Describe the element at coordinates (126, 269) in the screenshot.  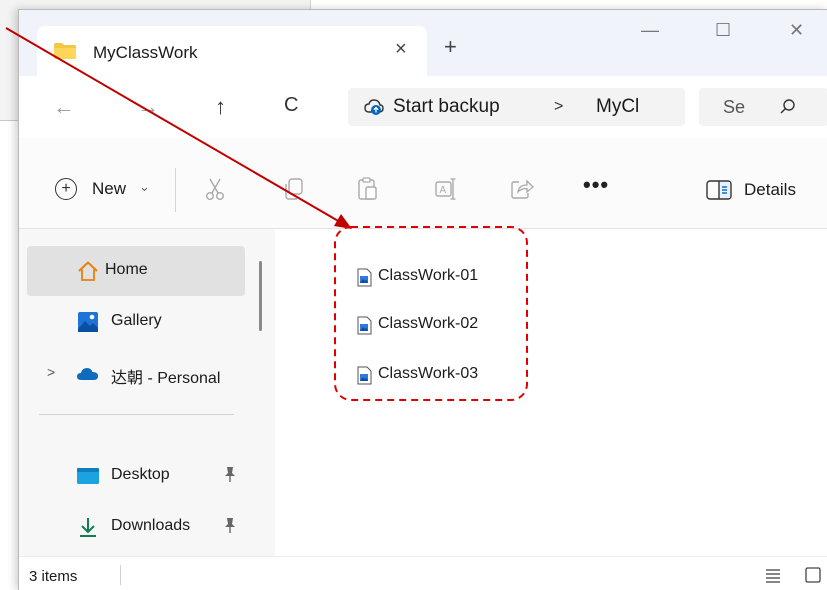
I see `sidebar-item-label: Home` at that location.